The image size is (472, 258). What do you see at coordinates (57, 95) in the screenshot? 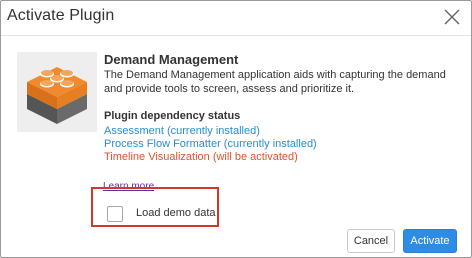
I see `lego-brick-icon` at bounding box center [57, 95].